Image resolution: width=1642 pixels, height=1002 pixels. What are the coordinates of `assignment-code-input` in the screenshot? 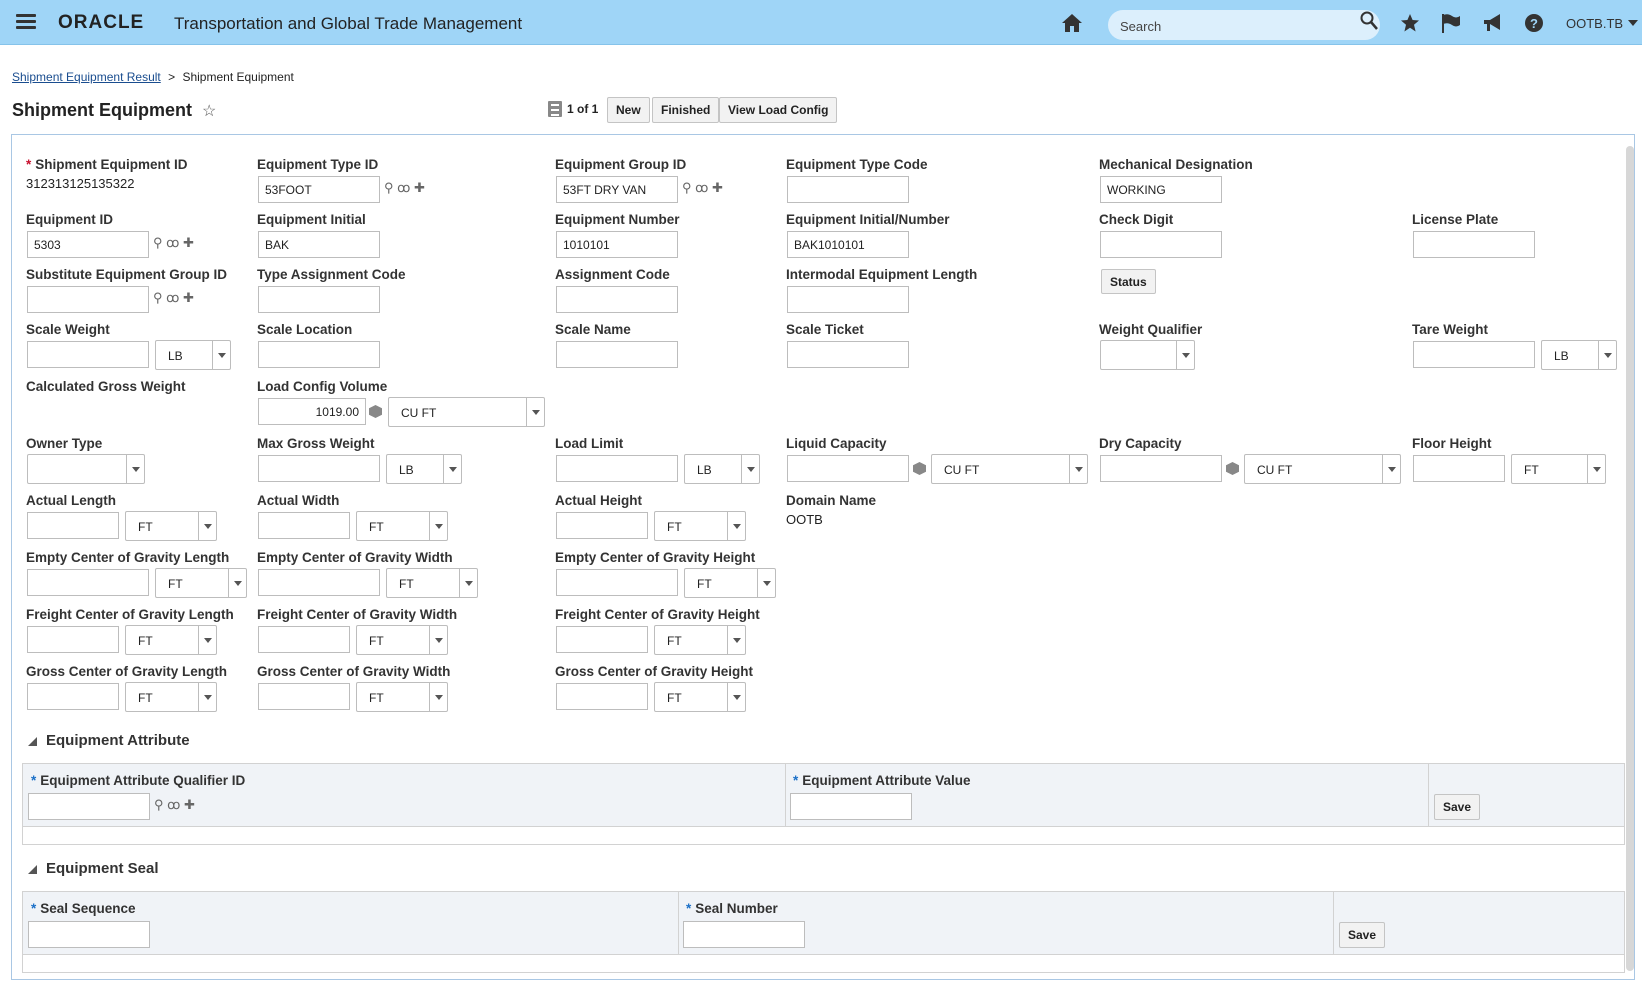 It's located at (617, 299).